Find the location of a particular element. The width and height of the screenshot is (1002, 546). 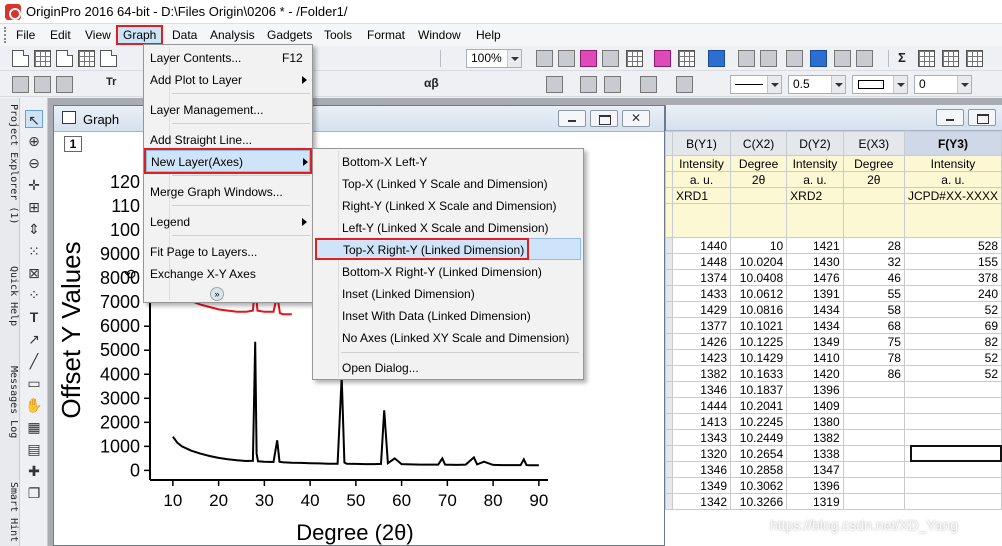

table-cell: 1429 is located at coordinates (701, 309).